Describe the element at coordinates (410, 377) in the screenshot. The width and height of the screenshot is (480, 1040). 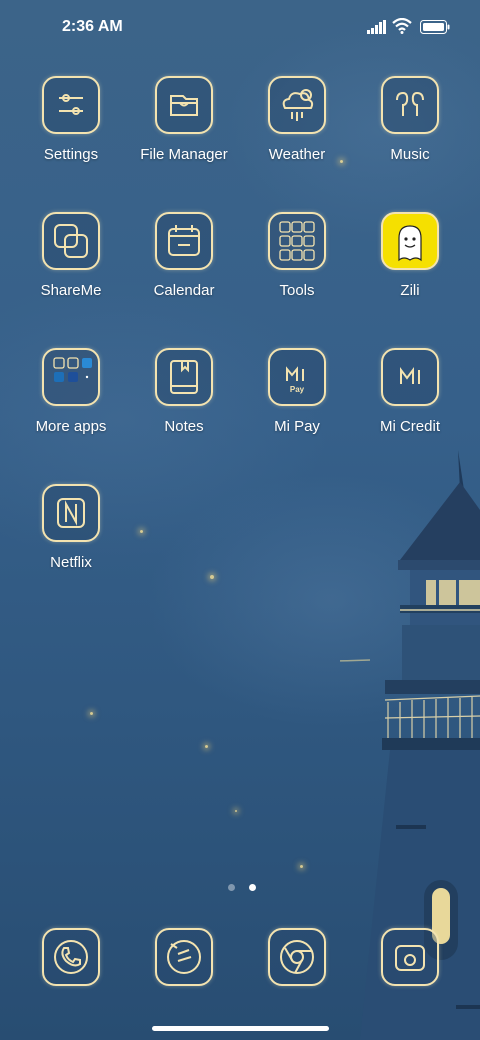
I see `mi-credit-icon` at that location.